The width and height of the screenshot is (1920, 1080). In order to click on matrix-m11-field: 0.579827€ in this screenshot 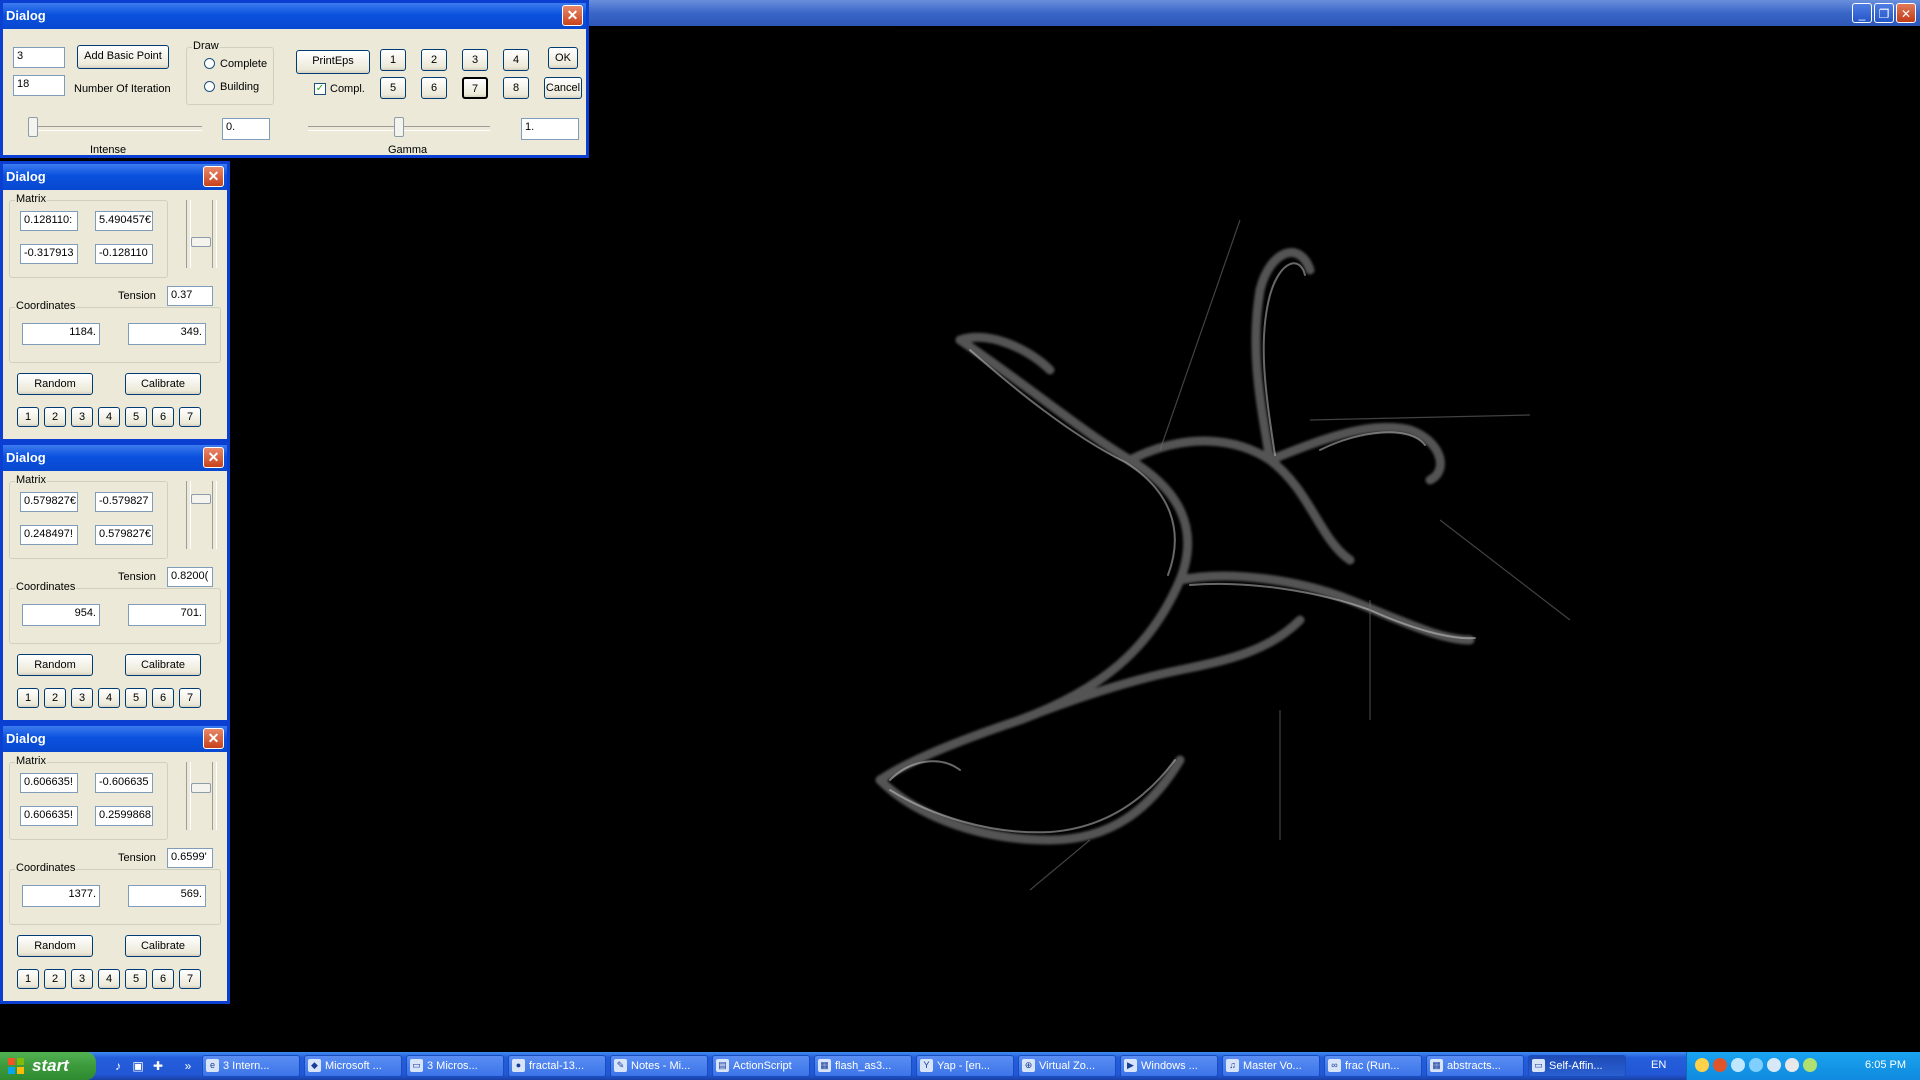, I will do `click(49, 502)`.